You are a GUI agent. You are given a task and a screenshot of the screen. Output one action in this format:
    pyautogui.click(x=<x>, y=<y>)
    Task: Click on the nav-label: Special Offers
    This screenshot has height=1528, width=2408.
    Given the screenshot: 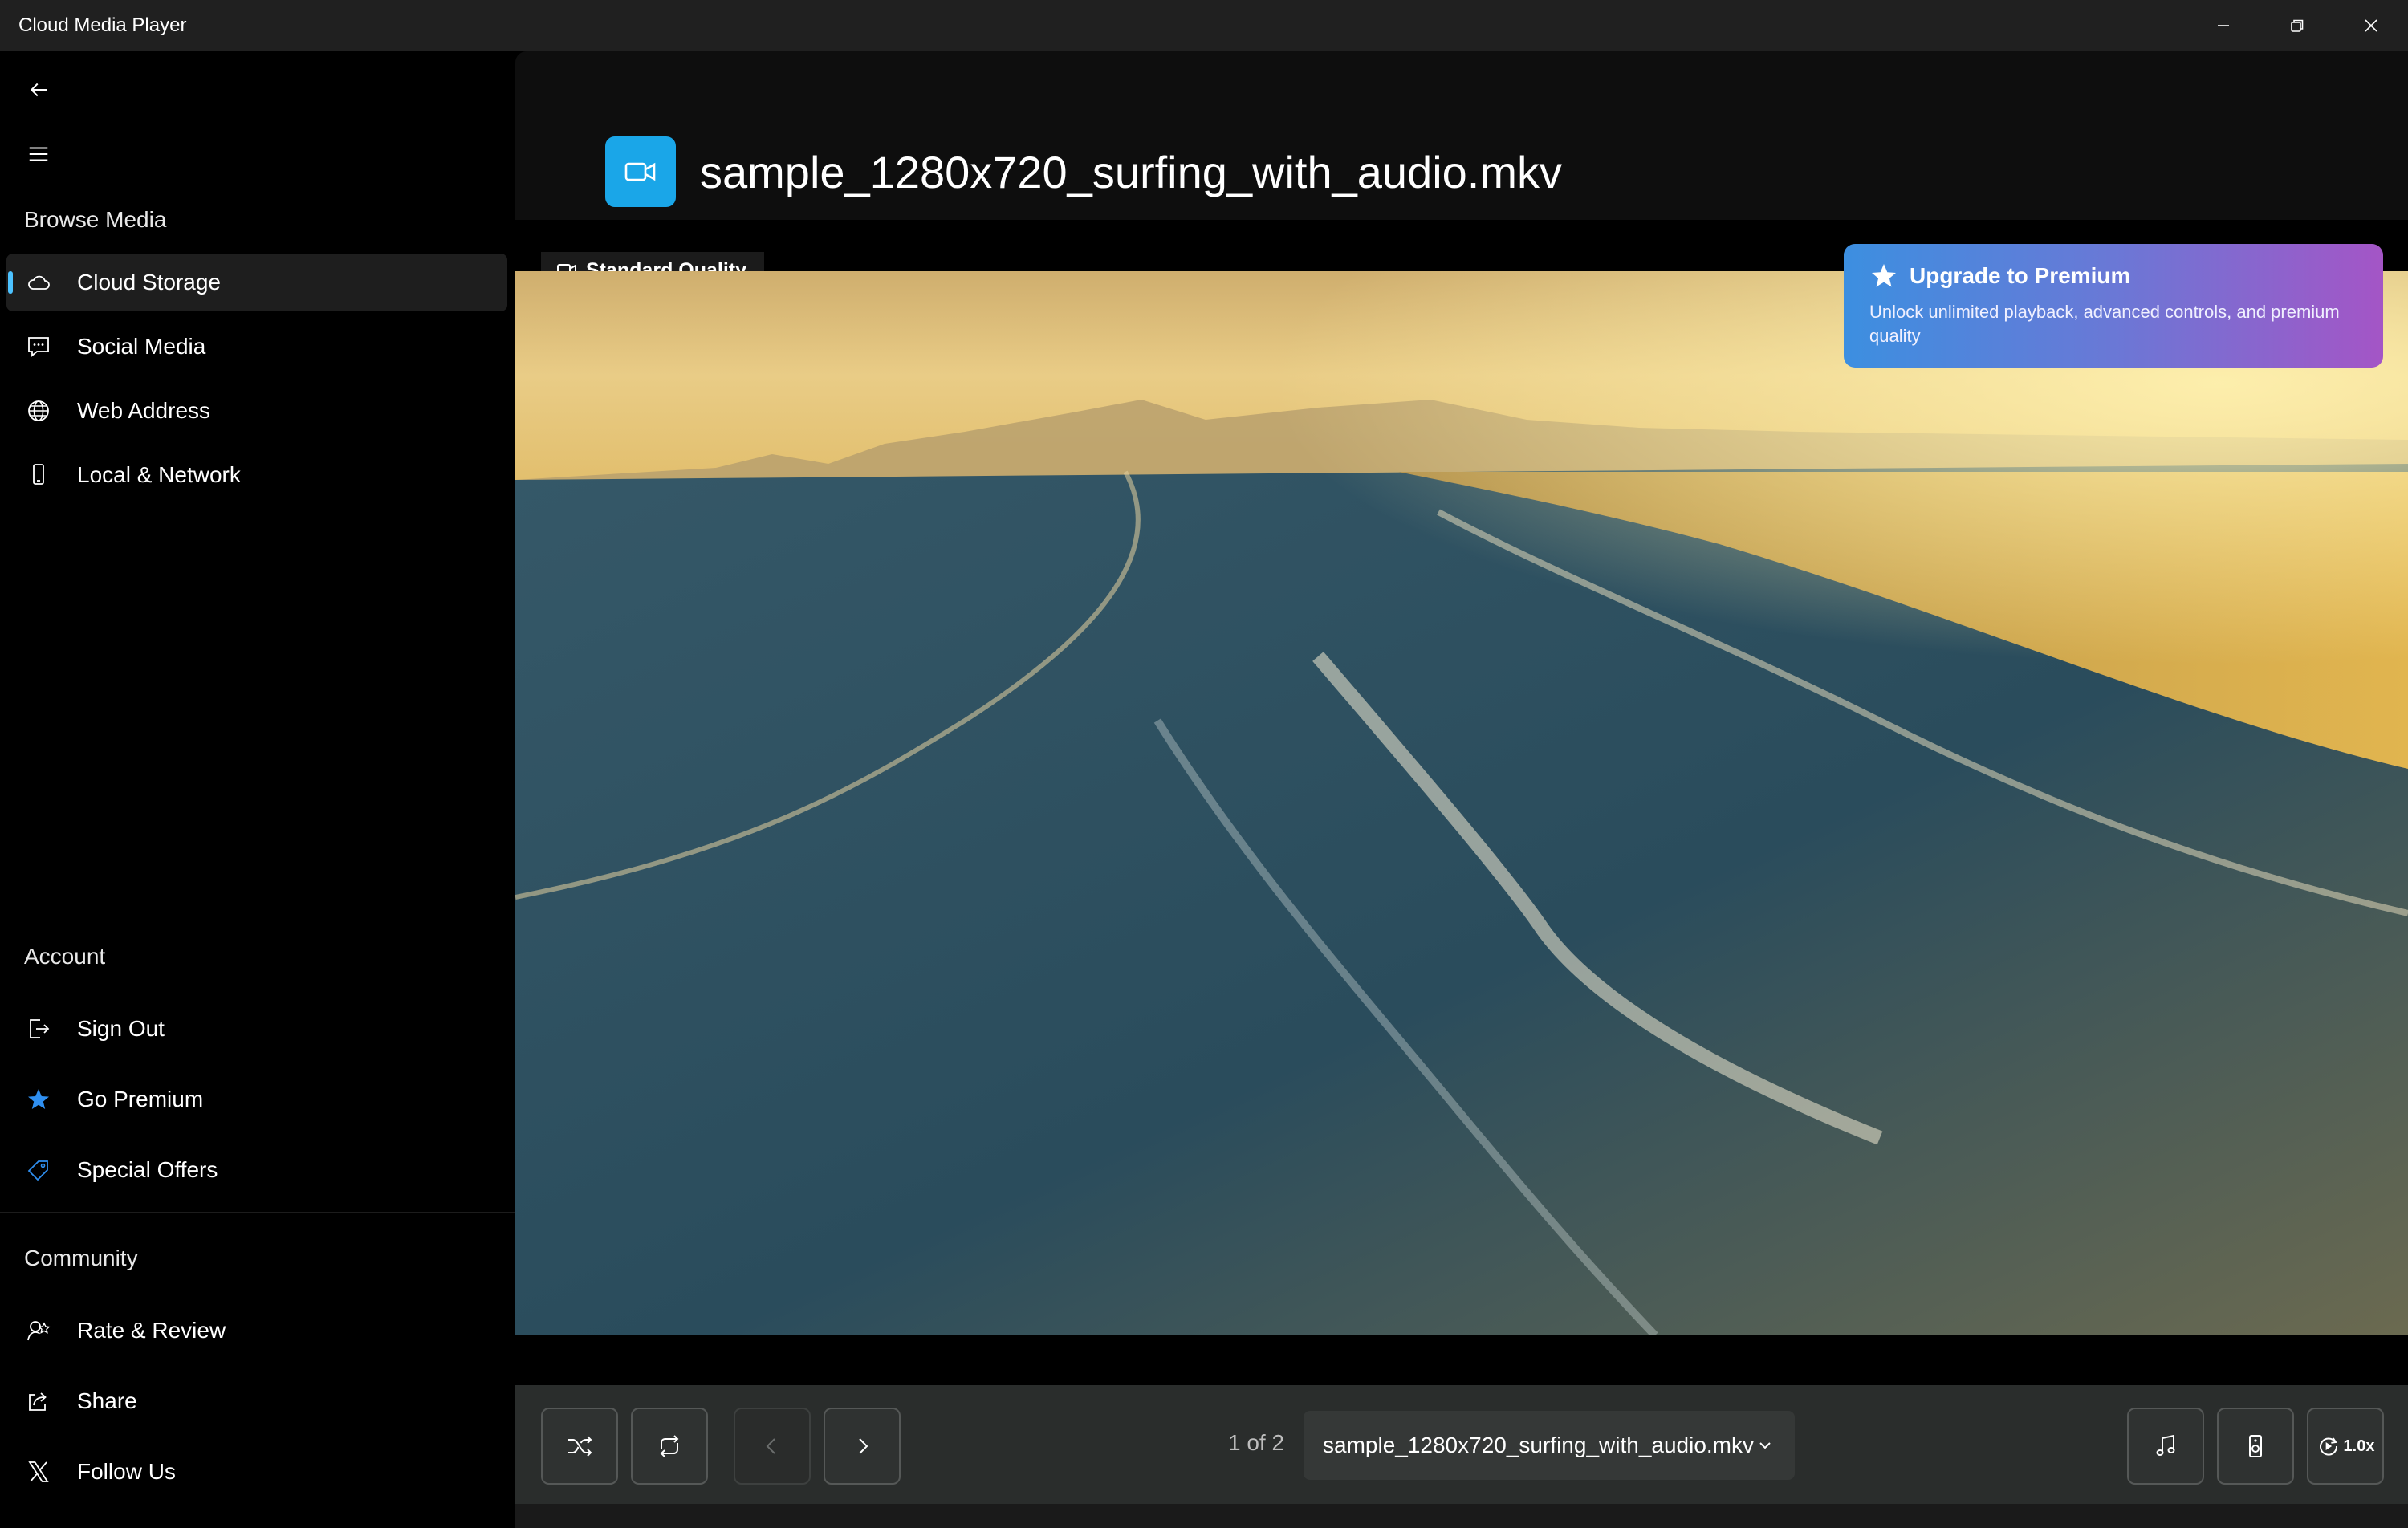 What is the action you would take?
    pyautogui.click(x=147, y=1170)
    